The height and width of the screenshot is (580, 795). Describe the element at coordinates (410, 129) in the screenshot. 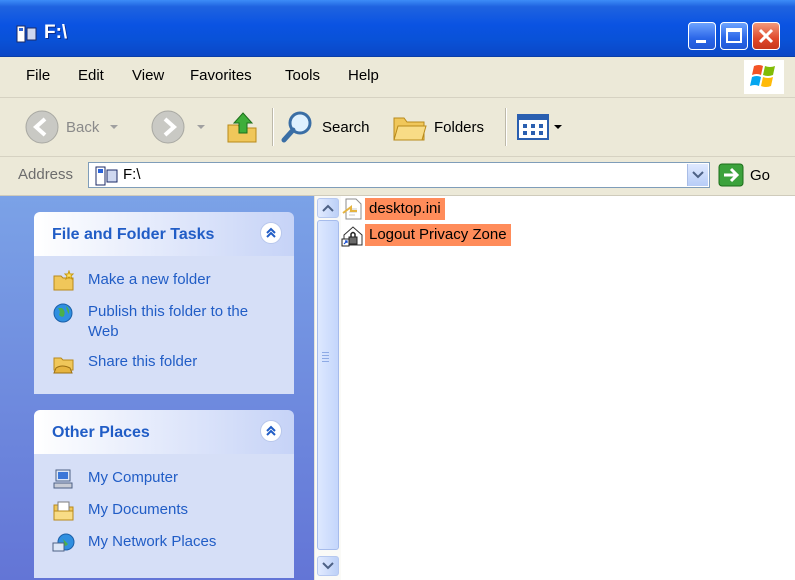

I see `folders-icon` at that location.